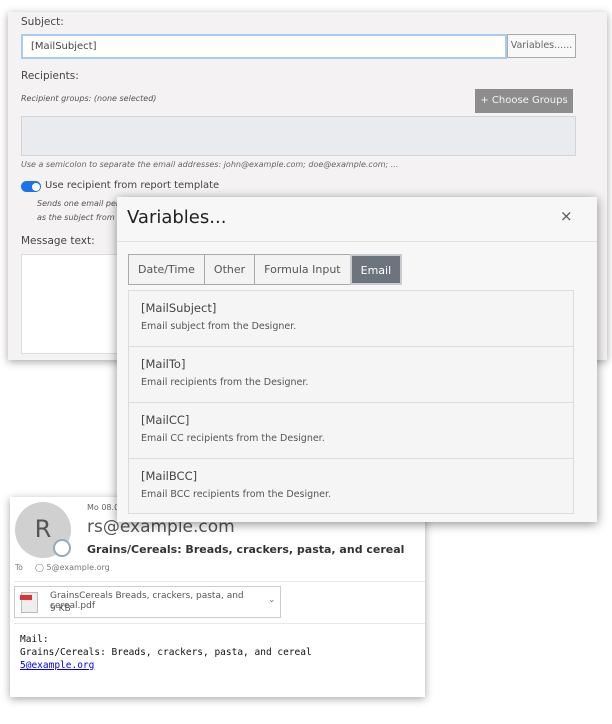 This screenshot has height=724, width=612. What do you see at coordinates (103, 507) in the screenshot?
I see `email-date: Mo 08.0` at bounding box center [103, 507].